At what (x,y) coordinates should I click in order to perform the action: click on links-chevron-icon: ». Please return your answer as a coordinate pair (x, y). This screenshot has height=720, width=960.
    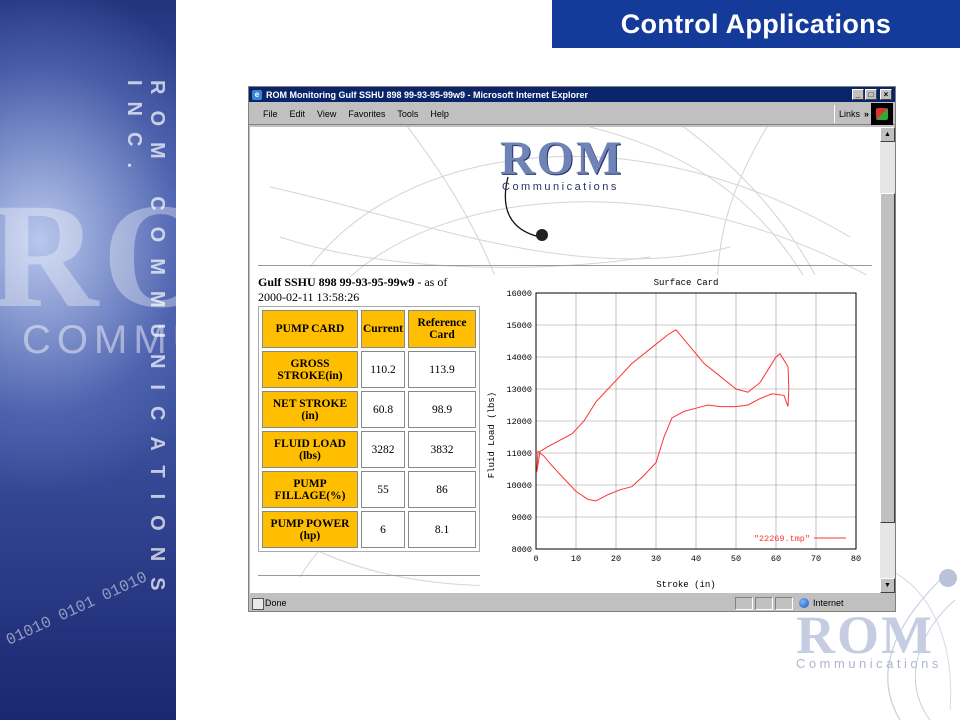
    Looking at the image, I should click on (866, 114).